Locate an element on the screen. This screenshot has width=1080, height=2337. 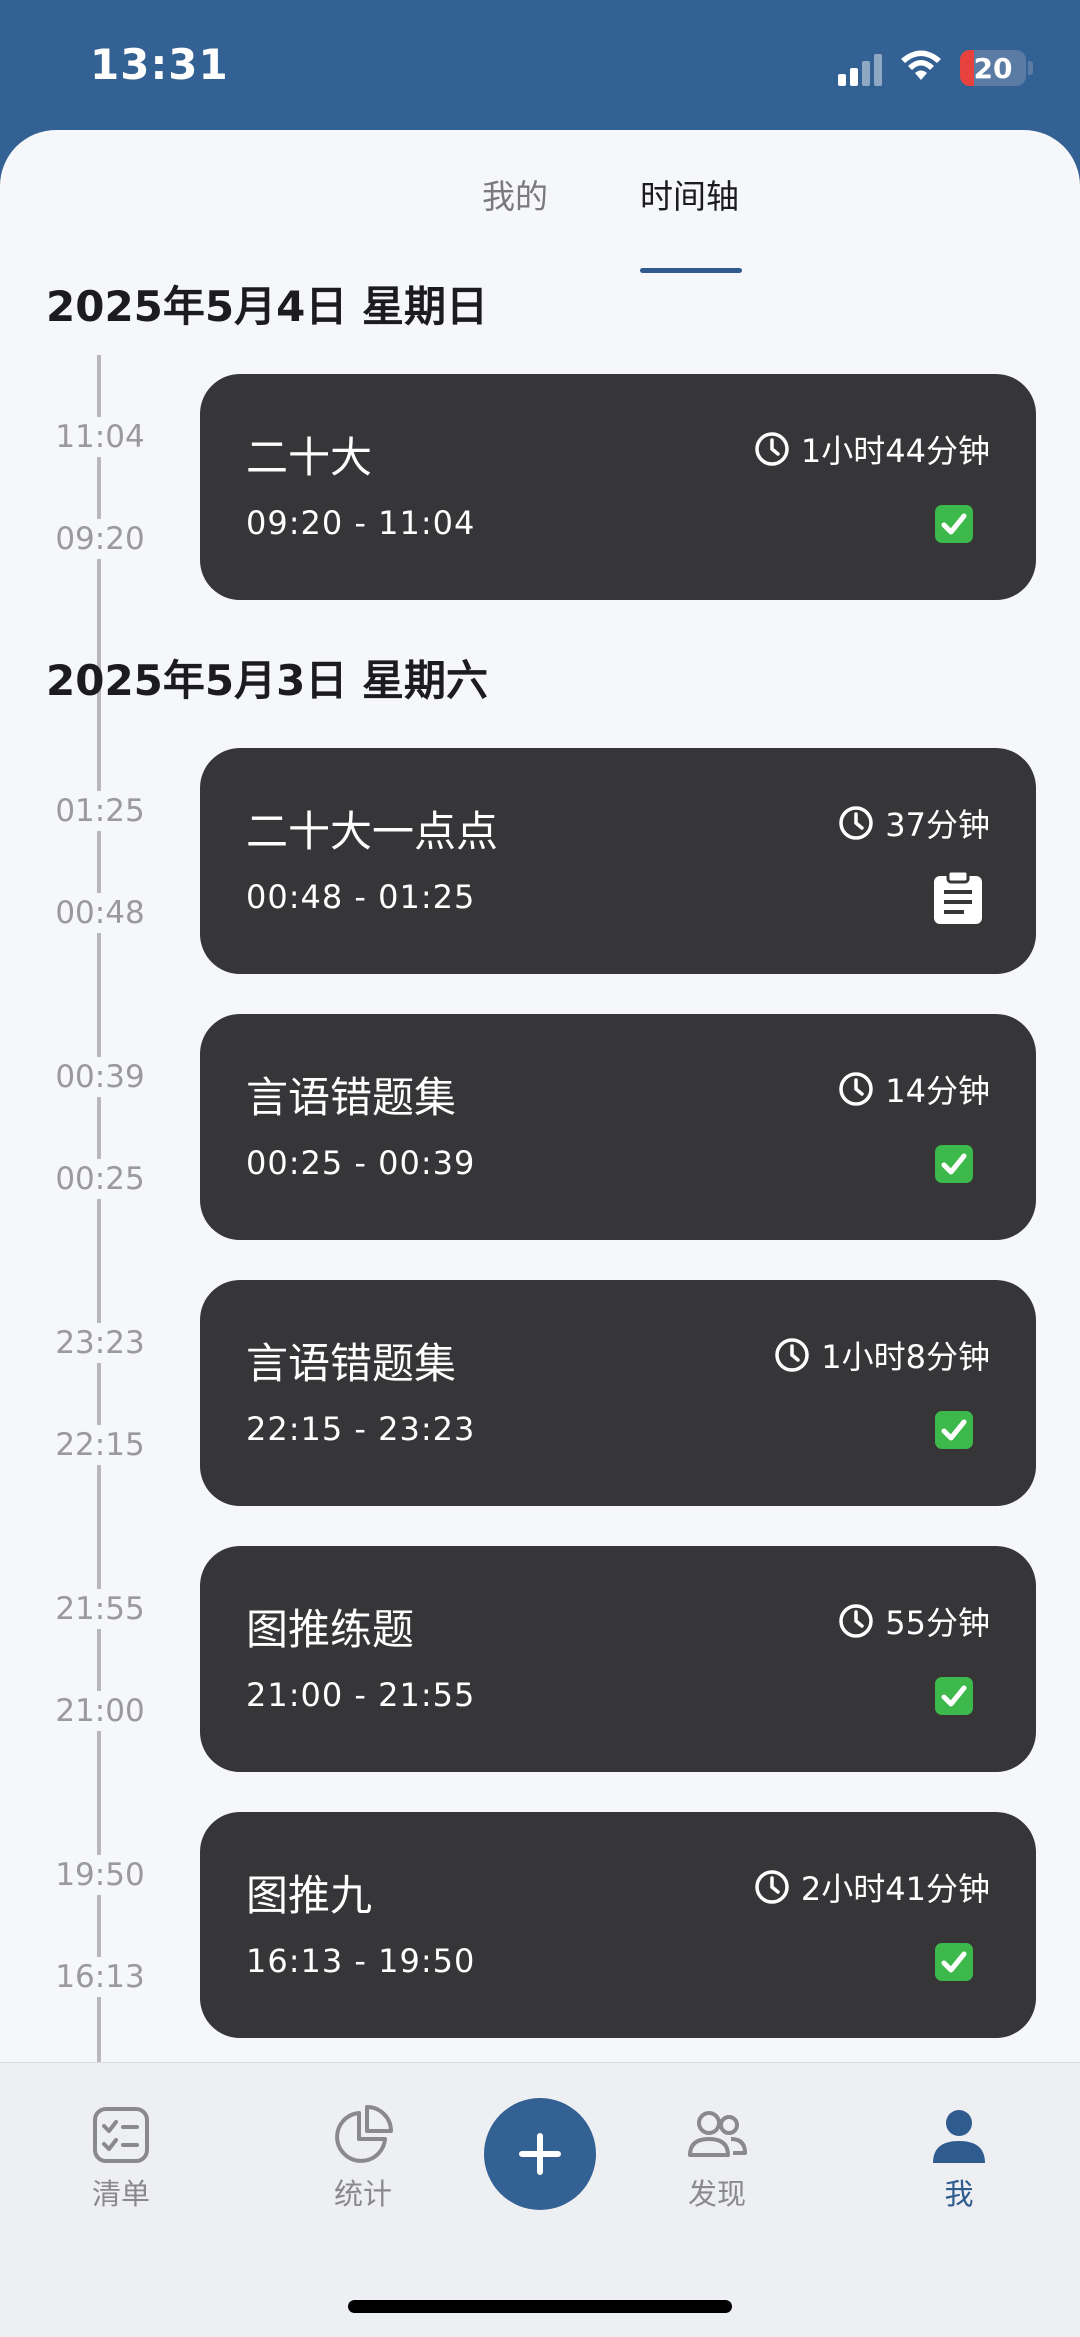
entry-end-time: 01:25 is located at coordinates (100, 811).